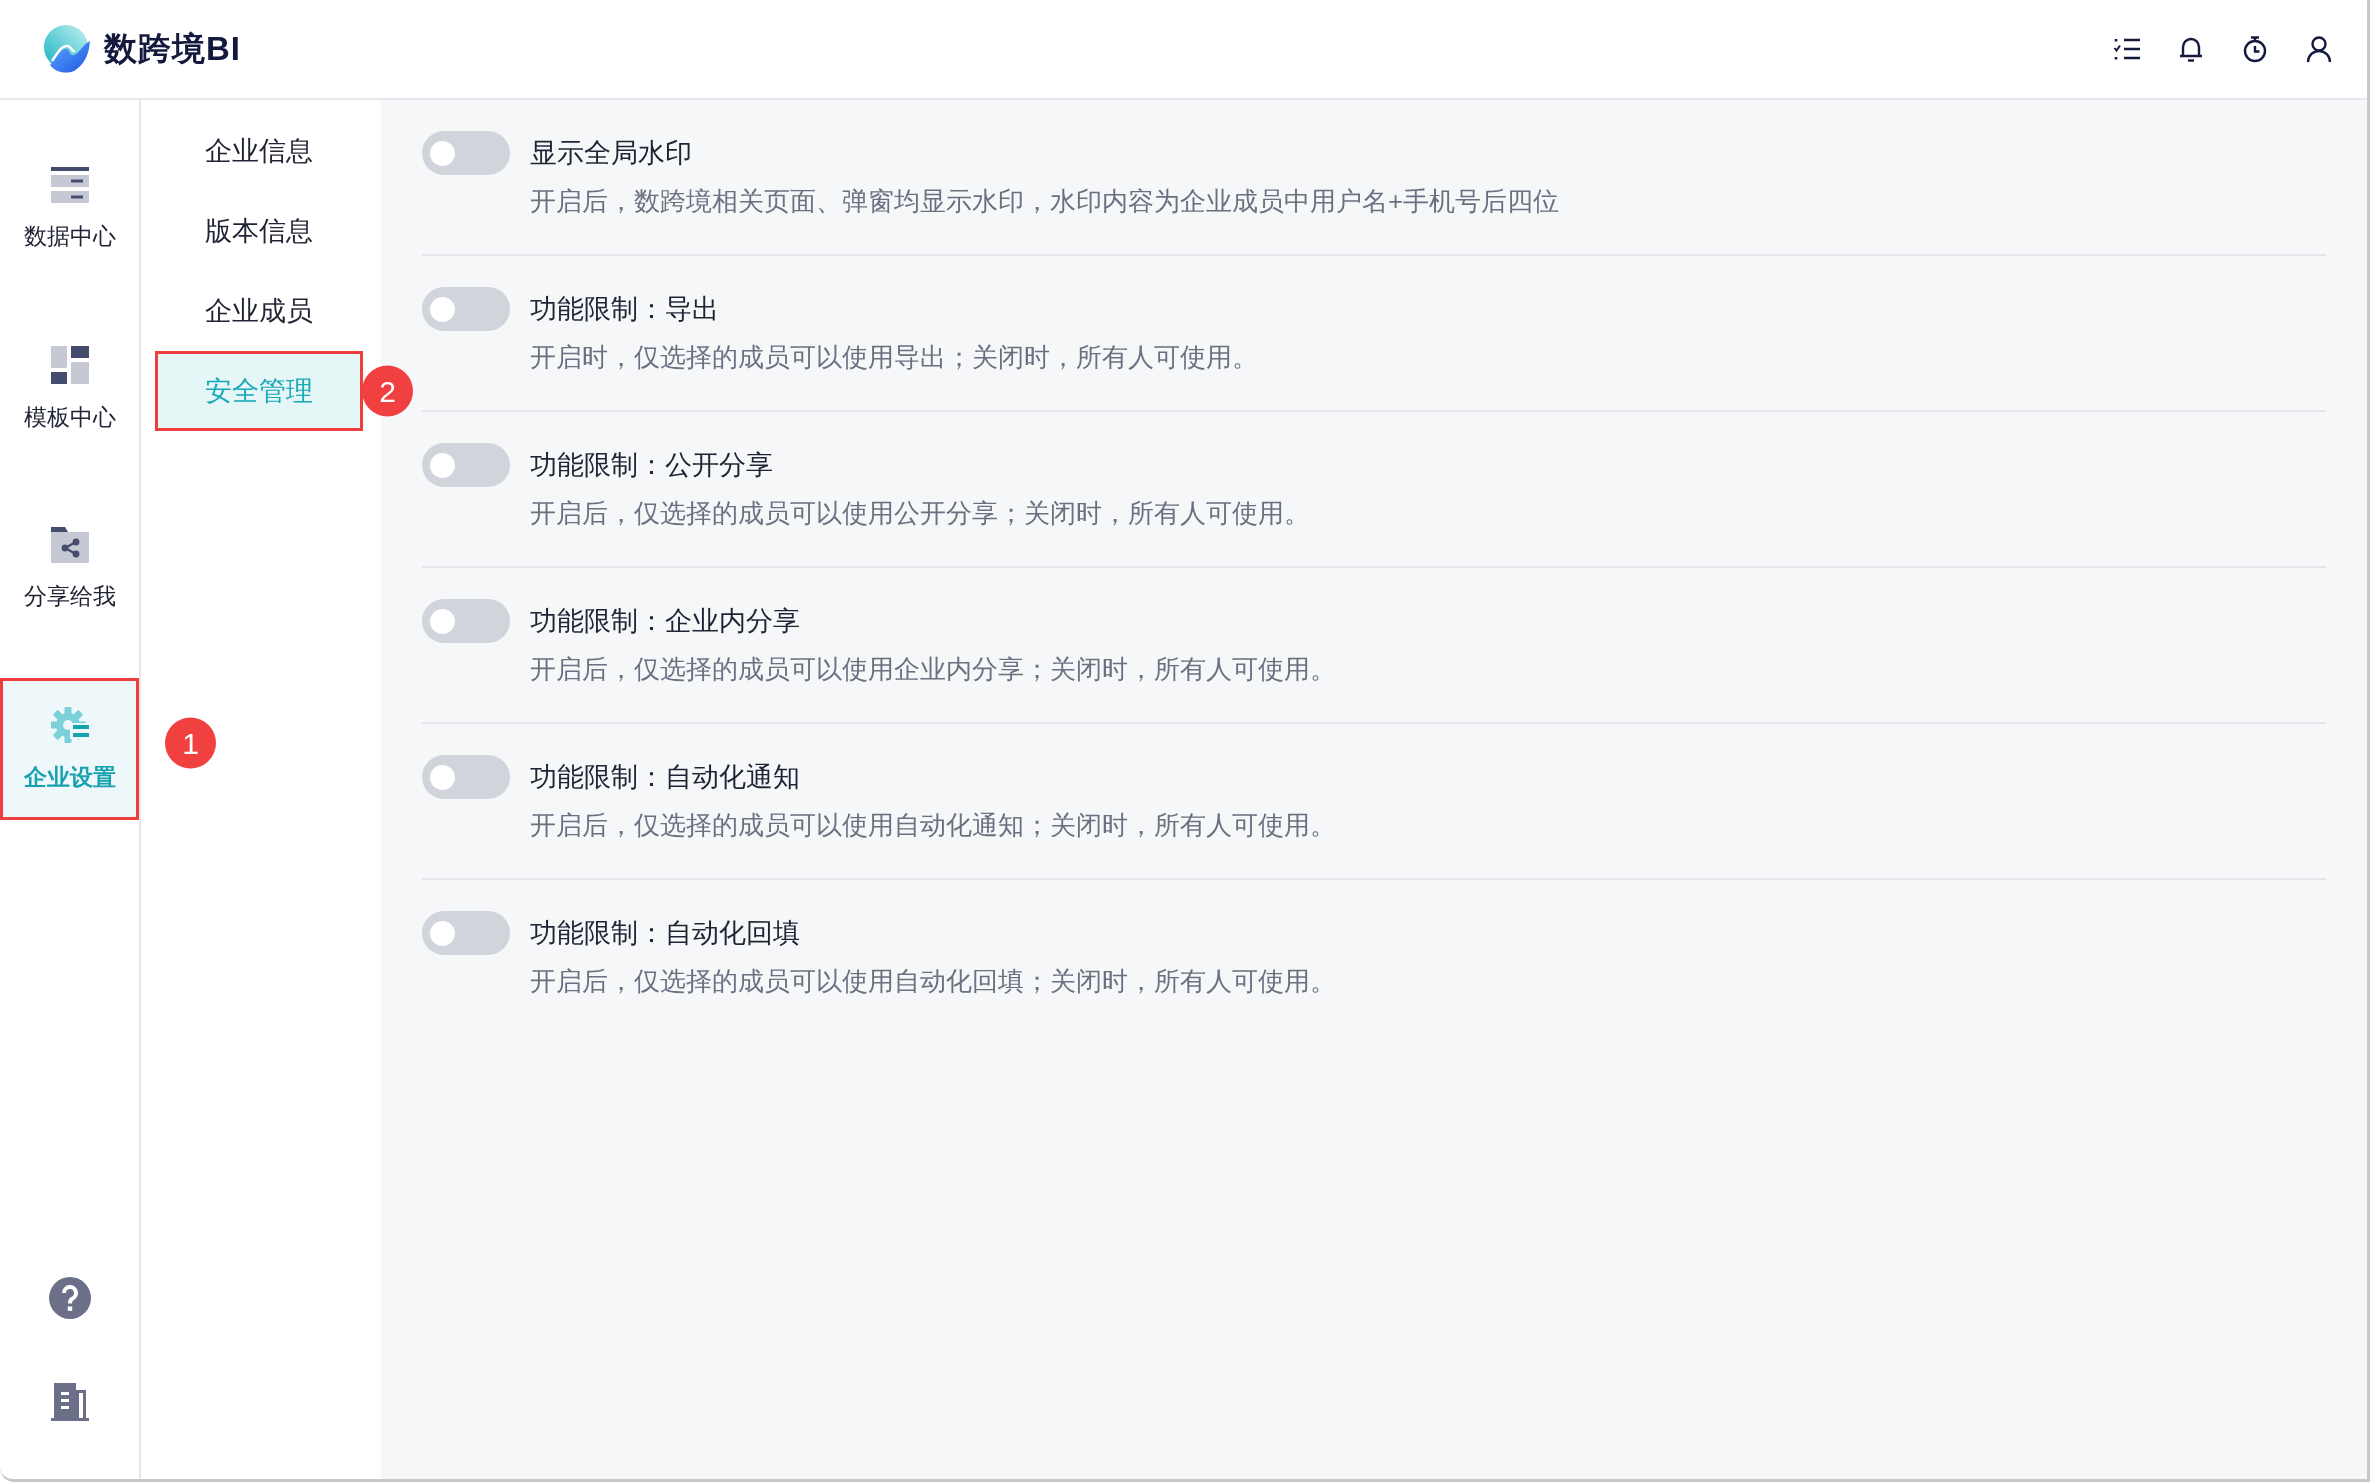 The width and height of the screenshot is (2370, 1482). What do you see at coordinates (67, 49) in the screenshot?
I see `logo-icon` at bounding box center [67, 49].